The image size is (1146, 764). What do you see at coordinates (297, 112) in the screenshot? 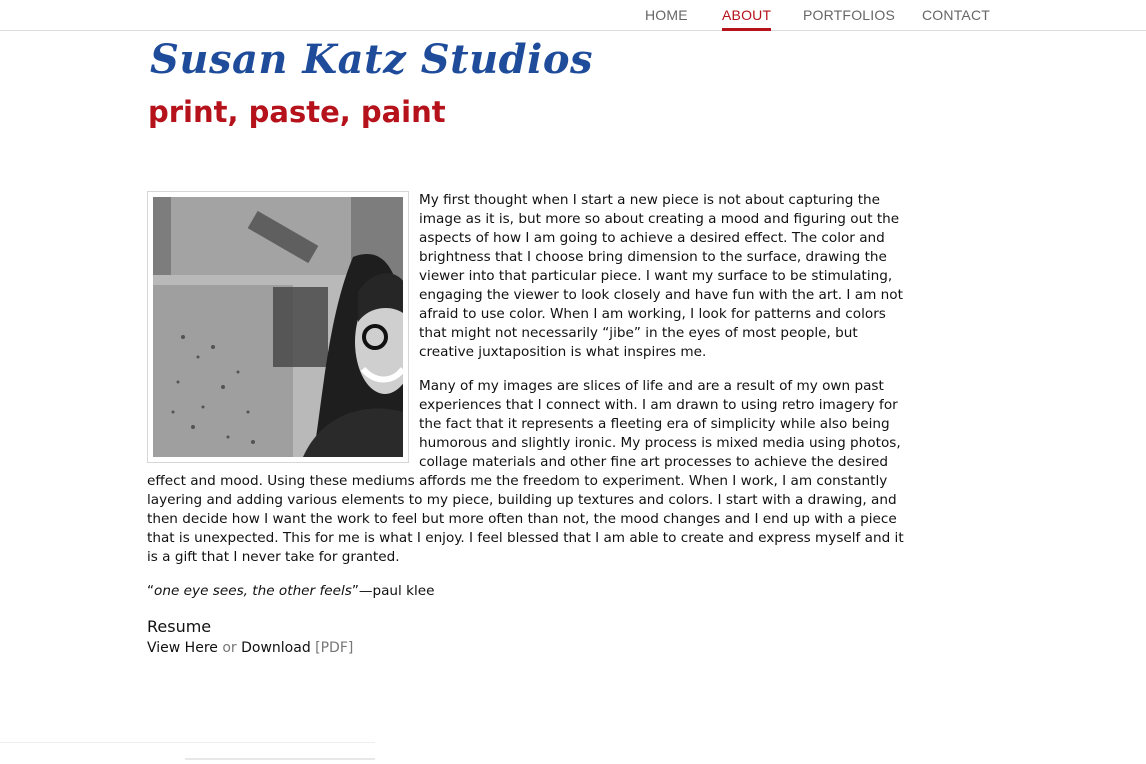
I see `site-tagline: print, paste, paint` at bounding box center [297, 112].